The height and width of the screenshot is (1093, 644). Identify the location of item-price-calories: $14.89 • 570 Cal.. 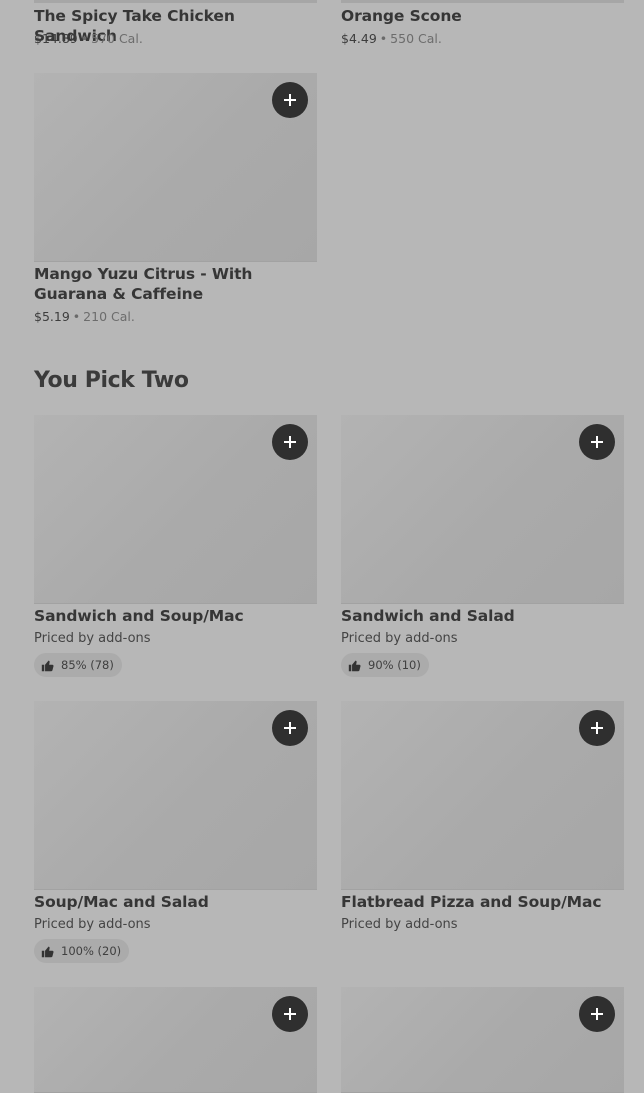
(88, 39).